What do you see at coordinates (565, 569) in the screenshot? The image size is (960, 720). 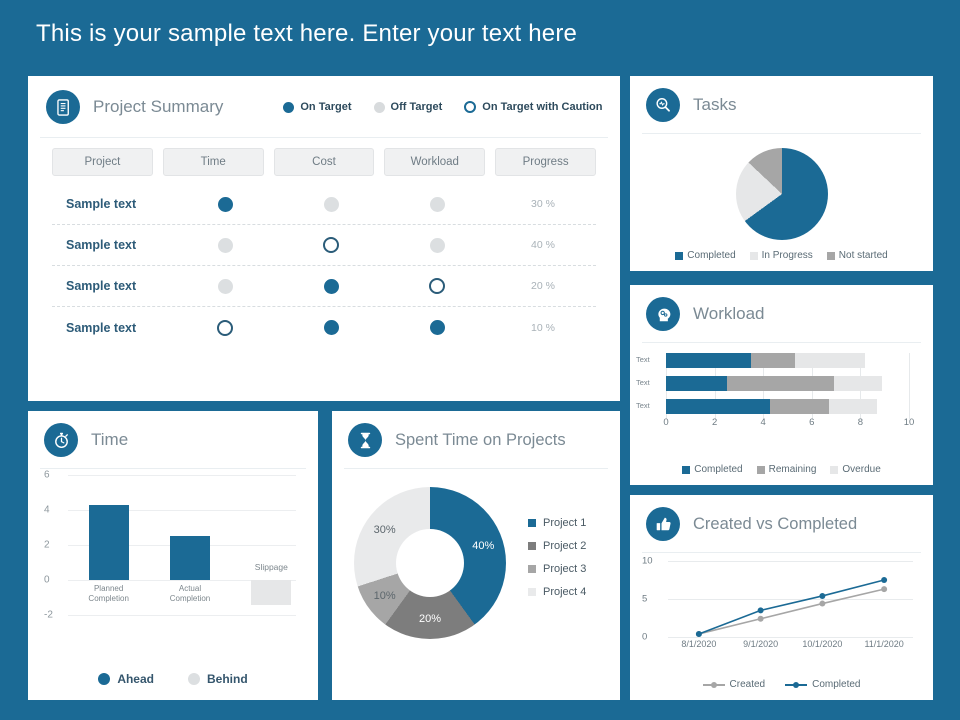 I see `legend-label: Project 3` at bounding box center [565, 569].